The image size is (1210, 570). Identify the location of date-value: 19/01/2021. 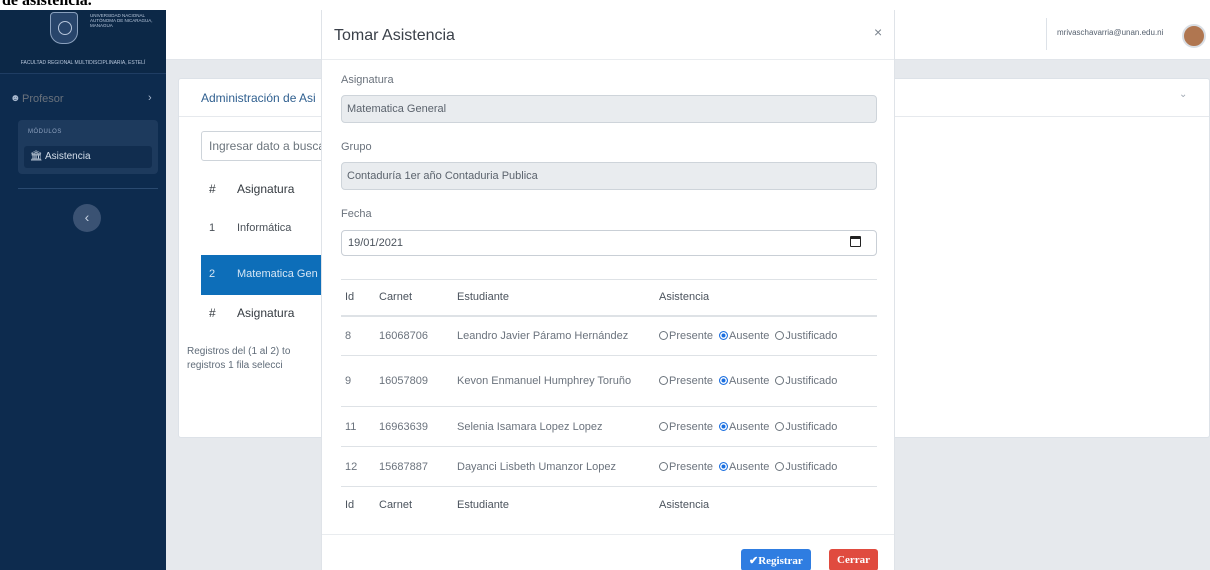
(376, 243).